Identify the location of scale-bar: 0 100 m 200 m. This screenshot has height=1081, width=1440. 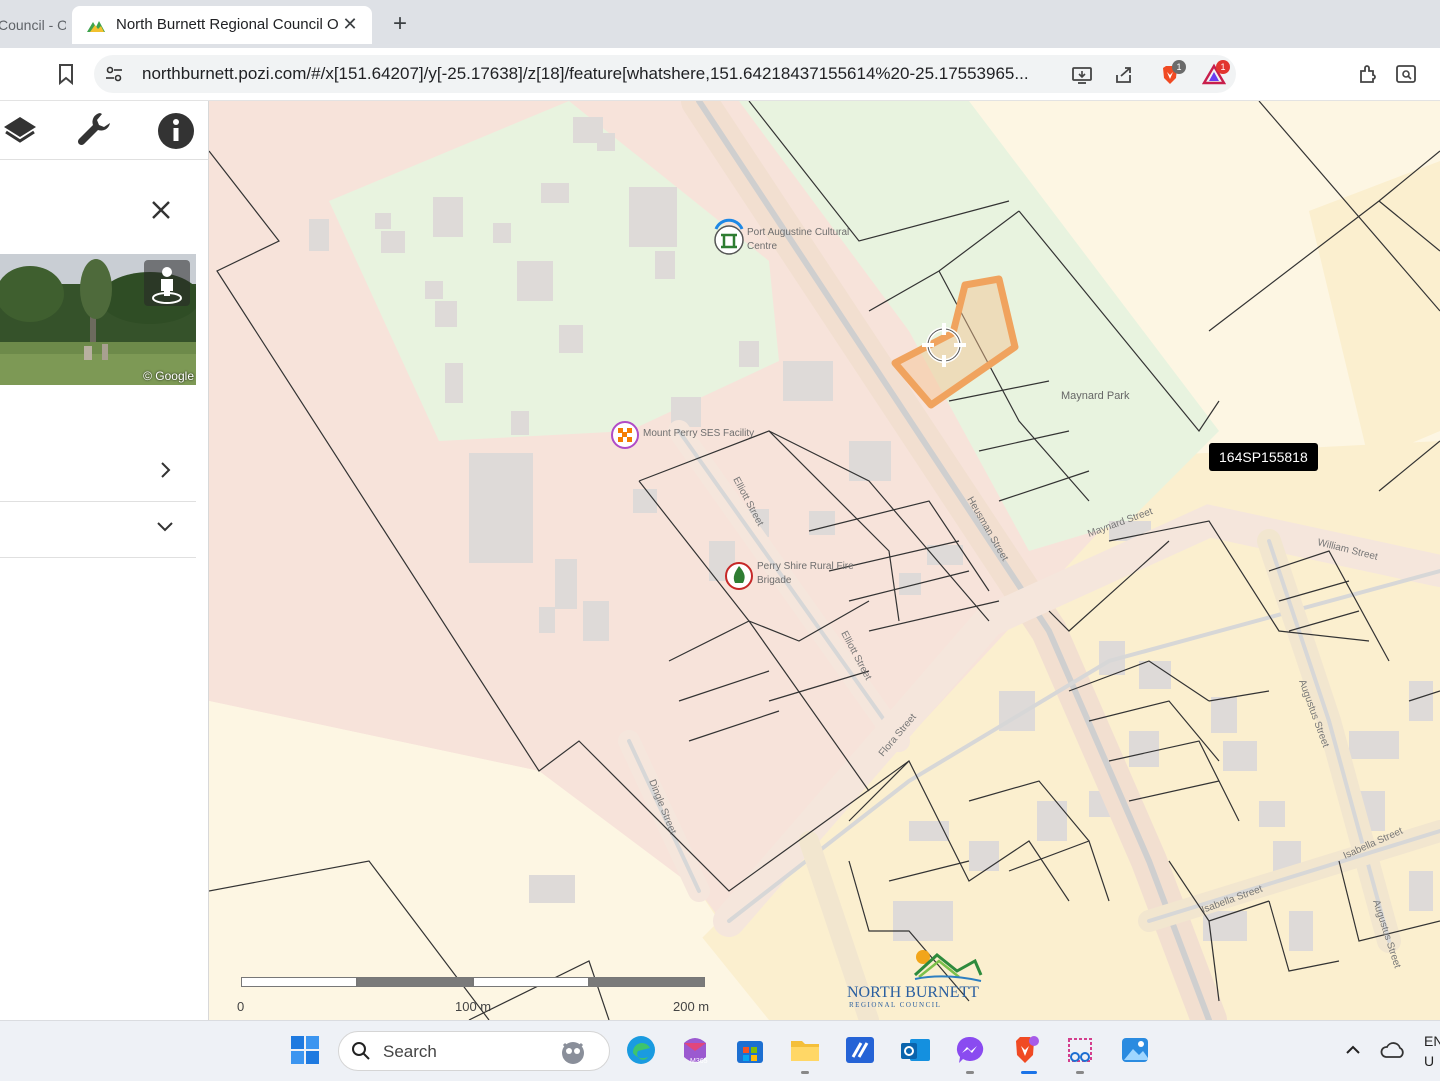
(474, 997).